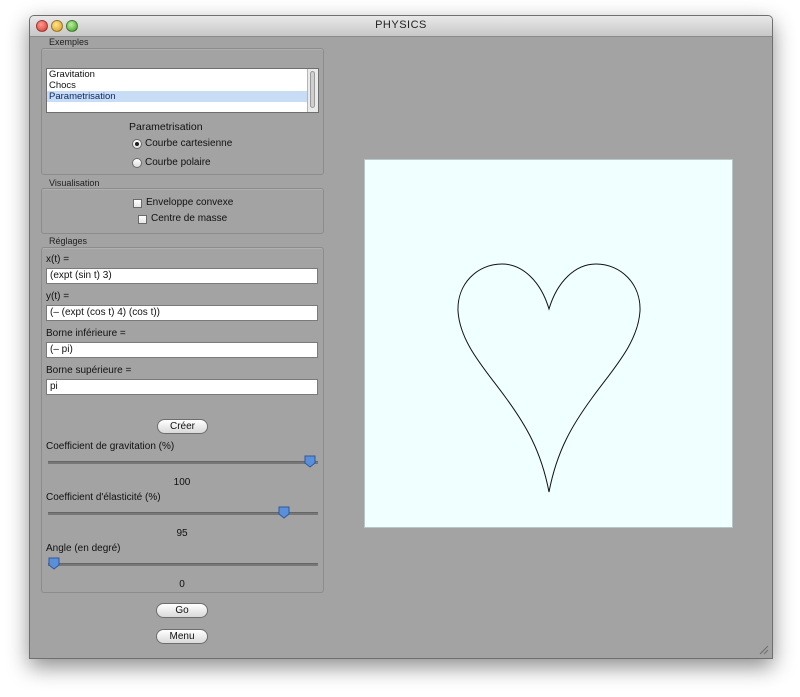  What do you see at coordinates (58, 296) in the screenshot?
I see `y-field-label: y(t) =` at bounding box center [58, 296].